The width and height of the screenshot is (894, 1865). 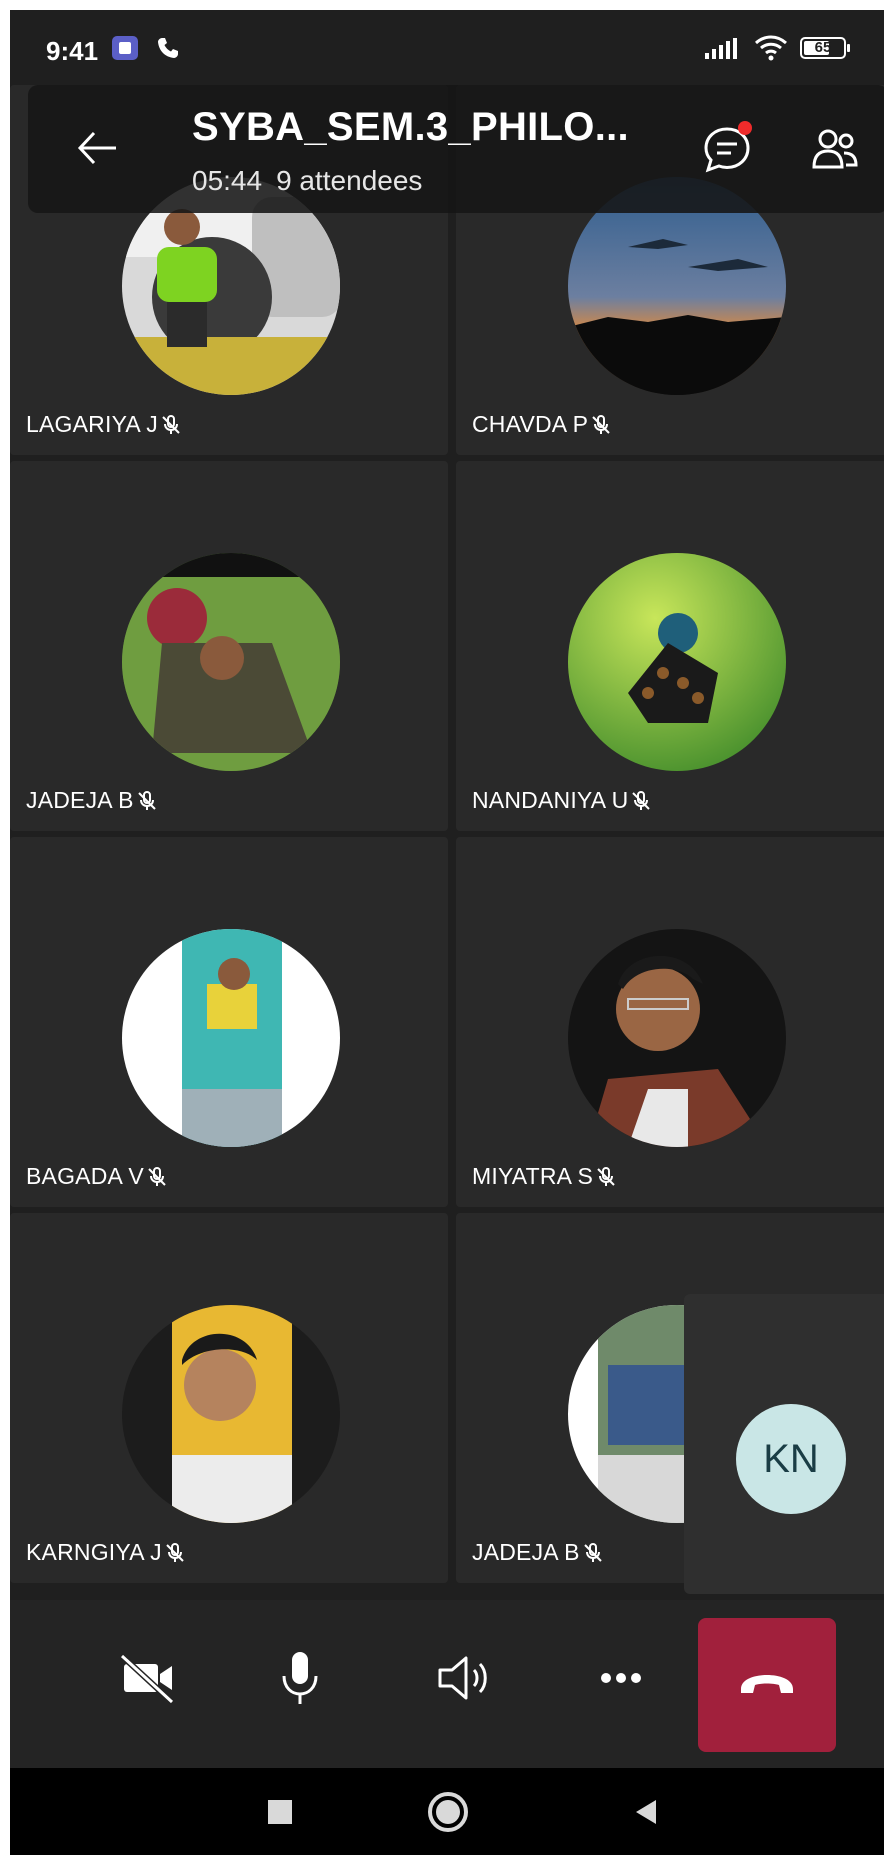 I want to click on teams-notification-icon, so click(x=125, y=48).